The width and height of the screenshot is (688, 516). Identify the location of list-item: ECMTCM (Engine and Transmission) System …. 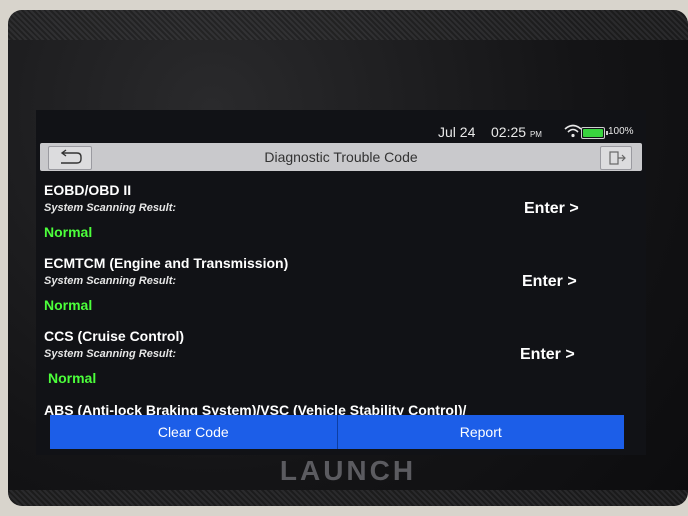
(324, 290).